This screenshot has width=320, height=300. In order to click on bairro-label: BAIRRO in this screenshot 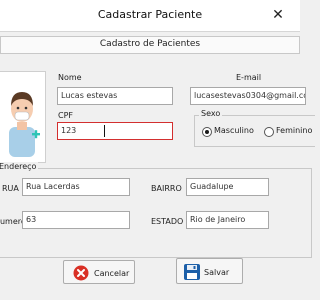, I will do `click(166, 188)`.